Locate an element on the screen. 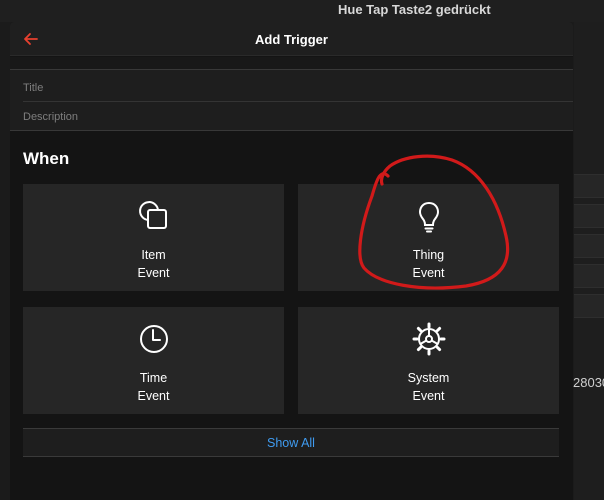  tile-label-line1: Thing is located at coordinates (428, 255).